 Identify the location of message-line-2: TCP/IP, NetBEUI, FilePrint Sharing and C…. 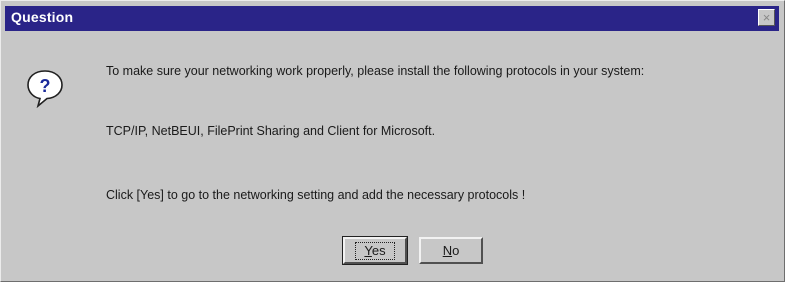
(271, 131).